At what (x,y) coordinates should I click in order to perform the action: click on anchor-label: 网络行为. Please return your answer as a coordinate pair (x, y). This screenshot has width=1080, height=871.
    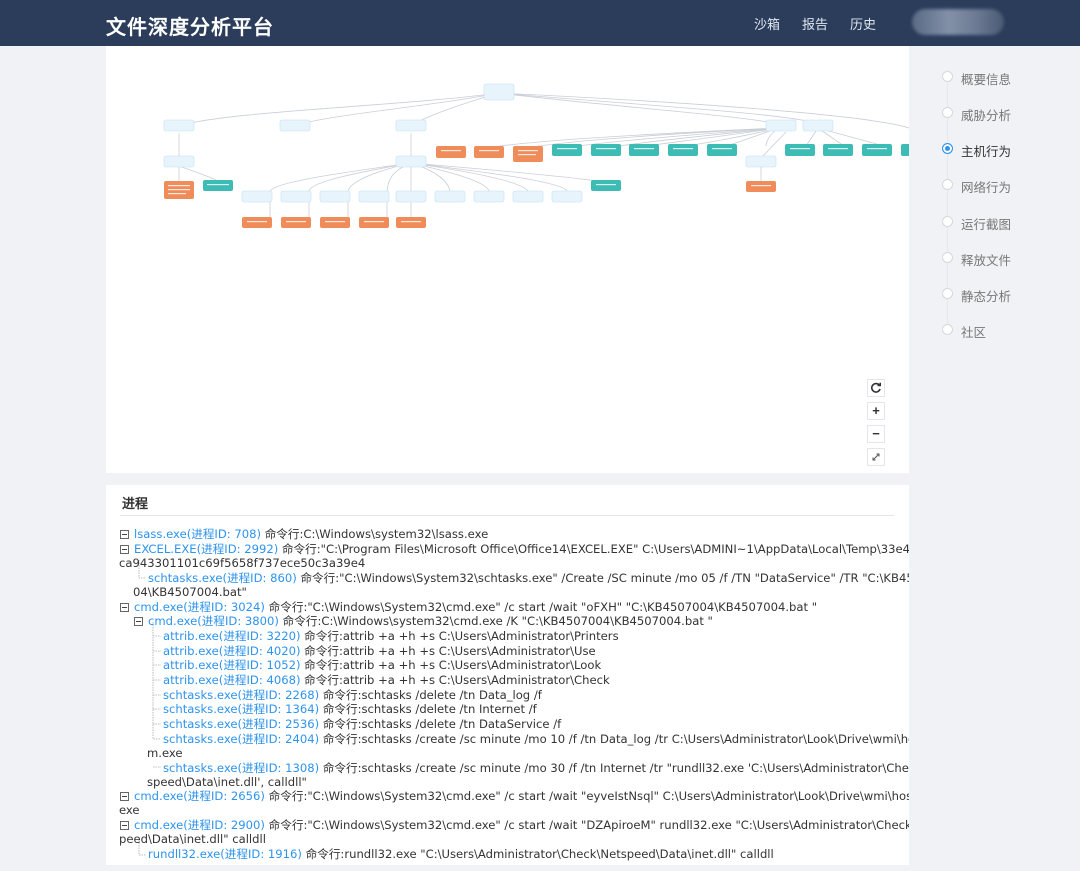
    Looking at the image, I should click on (986, 187).